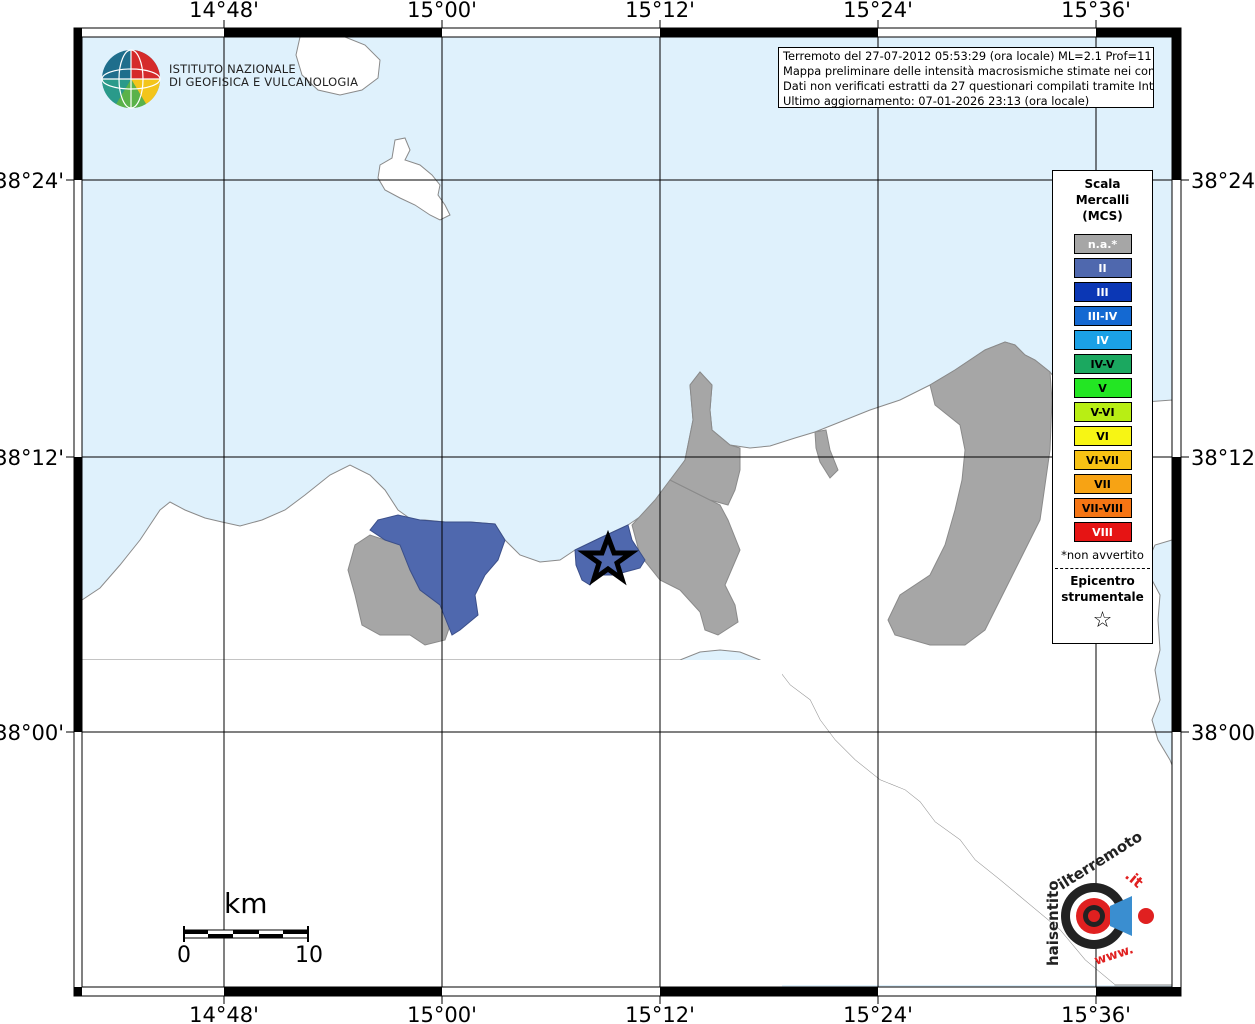  Describe the element at coordinates (1102, 184) in the screenshot. I see `legend-title-line1: Scala` at that location.